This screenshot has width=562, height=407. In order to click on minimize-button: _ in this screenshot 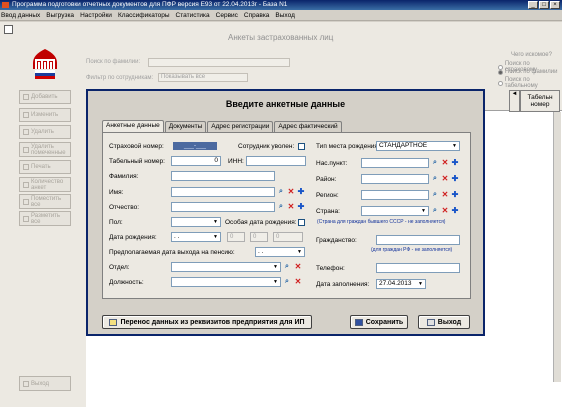, I will do `click(533, 5)`.